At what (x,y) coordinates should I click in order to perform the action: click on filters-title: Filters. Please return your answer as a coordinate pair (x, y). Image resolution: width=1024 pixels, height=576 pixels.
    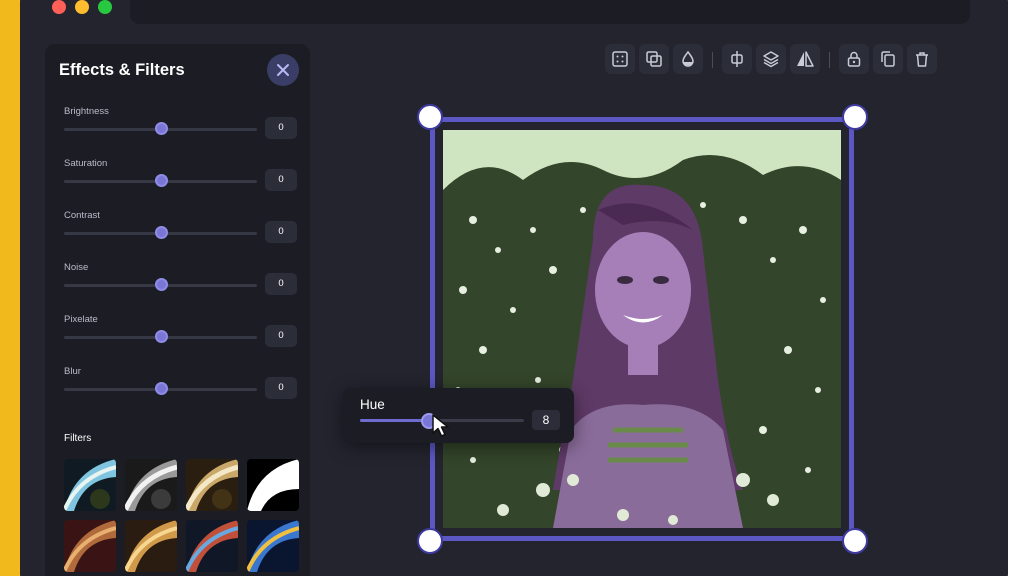
    Looking at the image, I should click on (78, 438).